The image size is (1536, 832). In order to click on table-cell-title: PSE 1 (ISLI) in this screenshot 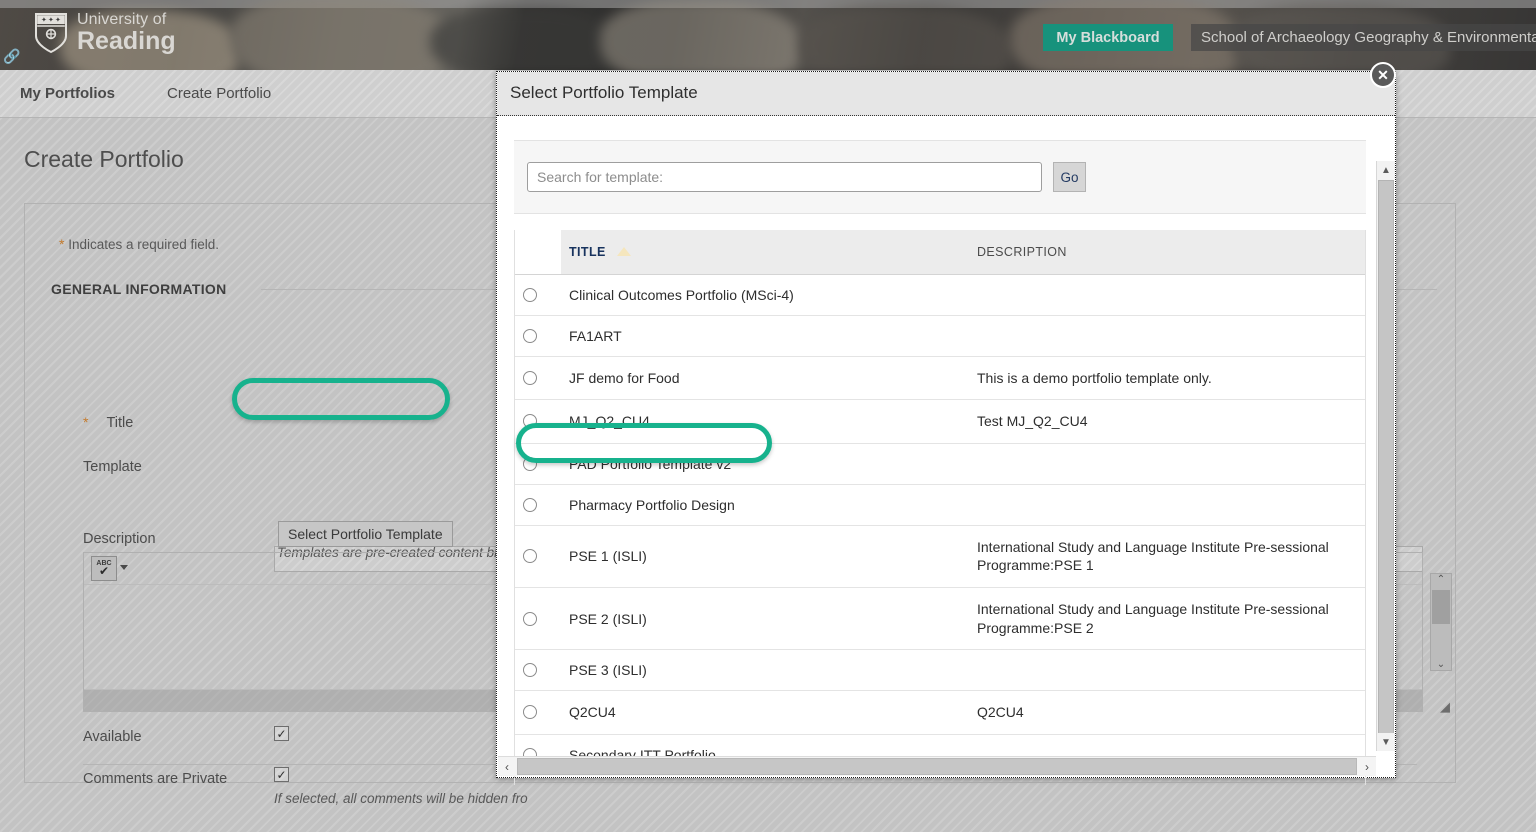, I will do `click(765, 556)`.